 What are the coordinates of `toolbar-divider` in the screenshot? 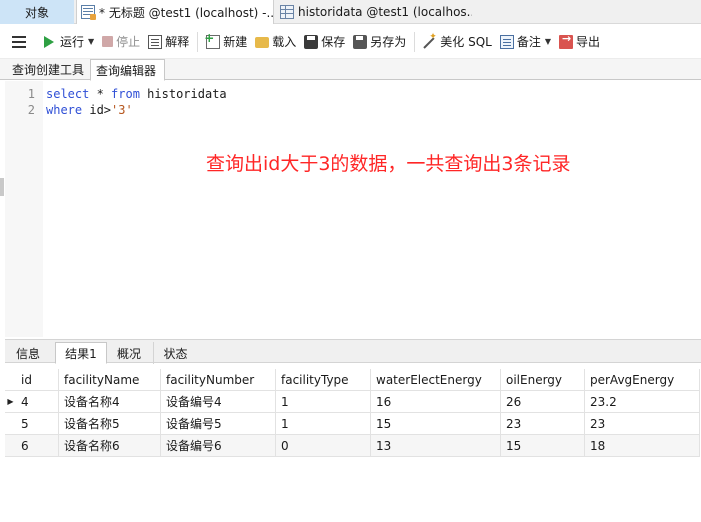 It's located at (415, 41).